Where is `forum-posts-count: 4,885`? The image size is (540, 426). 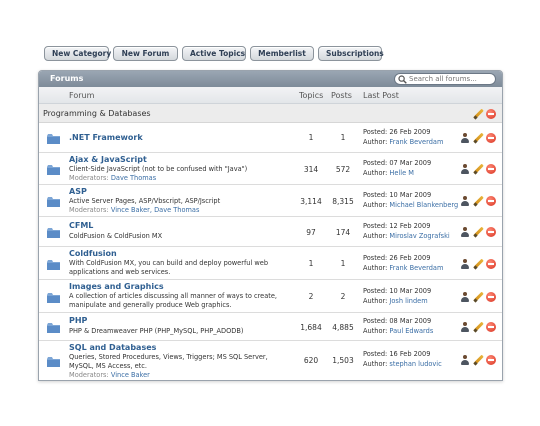
forum-posts-count: 4,885 is located at coordinates (343, 327).